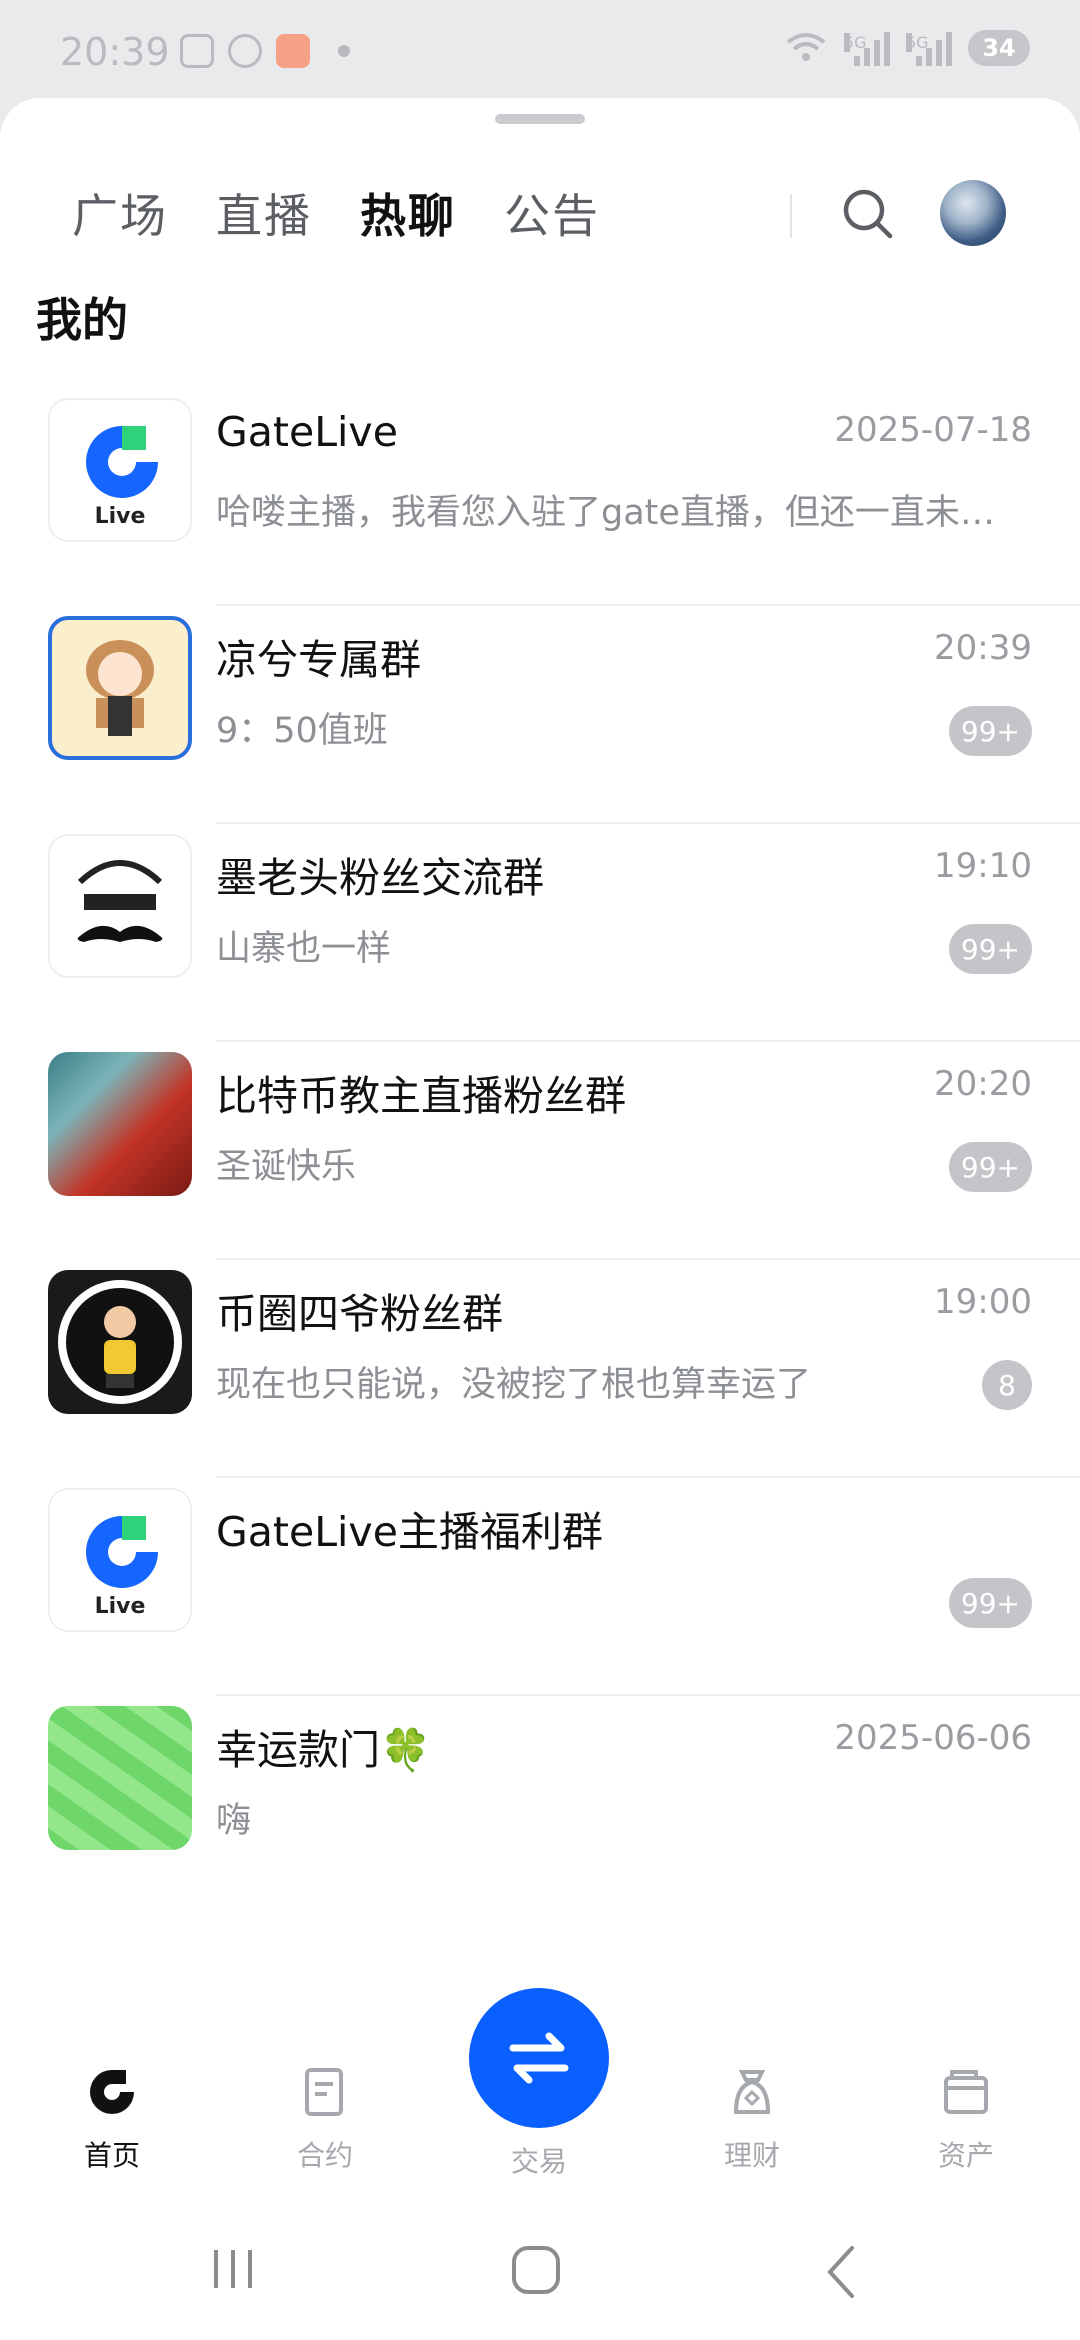 The image size is (1080, 2340). I want to click on tab-live: 直播, so click(264, 216).